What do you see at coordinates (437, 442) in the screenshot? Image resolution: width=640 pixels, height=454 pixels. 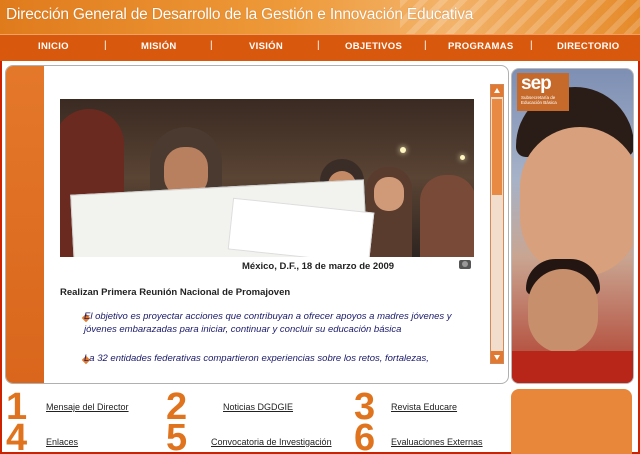 I see `link-evaluaciones: Evaluaciones Externas` at bounding box center [437, 442].